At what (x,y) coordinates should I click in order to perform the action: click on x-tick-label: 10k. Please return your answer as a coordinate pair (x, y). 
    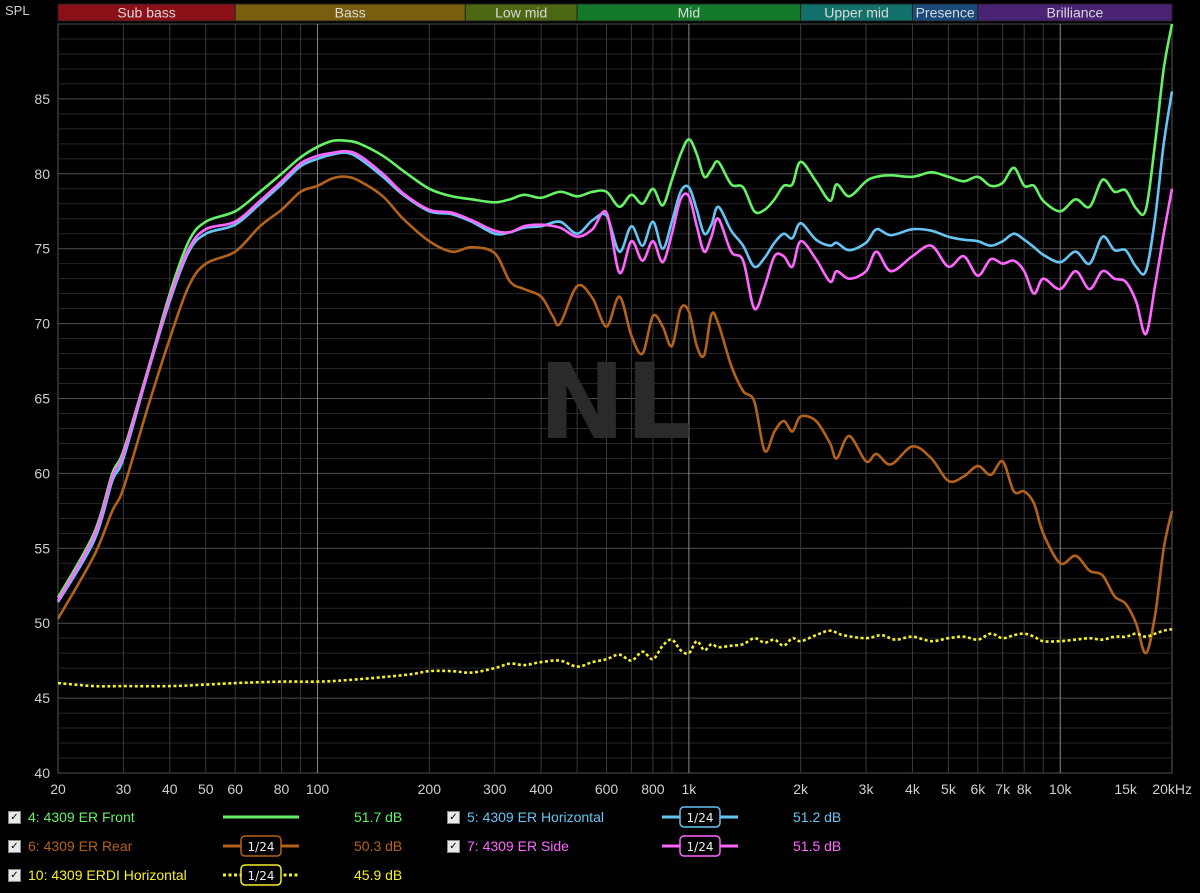
    Looking at the image, I should click on (1061, 789).